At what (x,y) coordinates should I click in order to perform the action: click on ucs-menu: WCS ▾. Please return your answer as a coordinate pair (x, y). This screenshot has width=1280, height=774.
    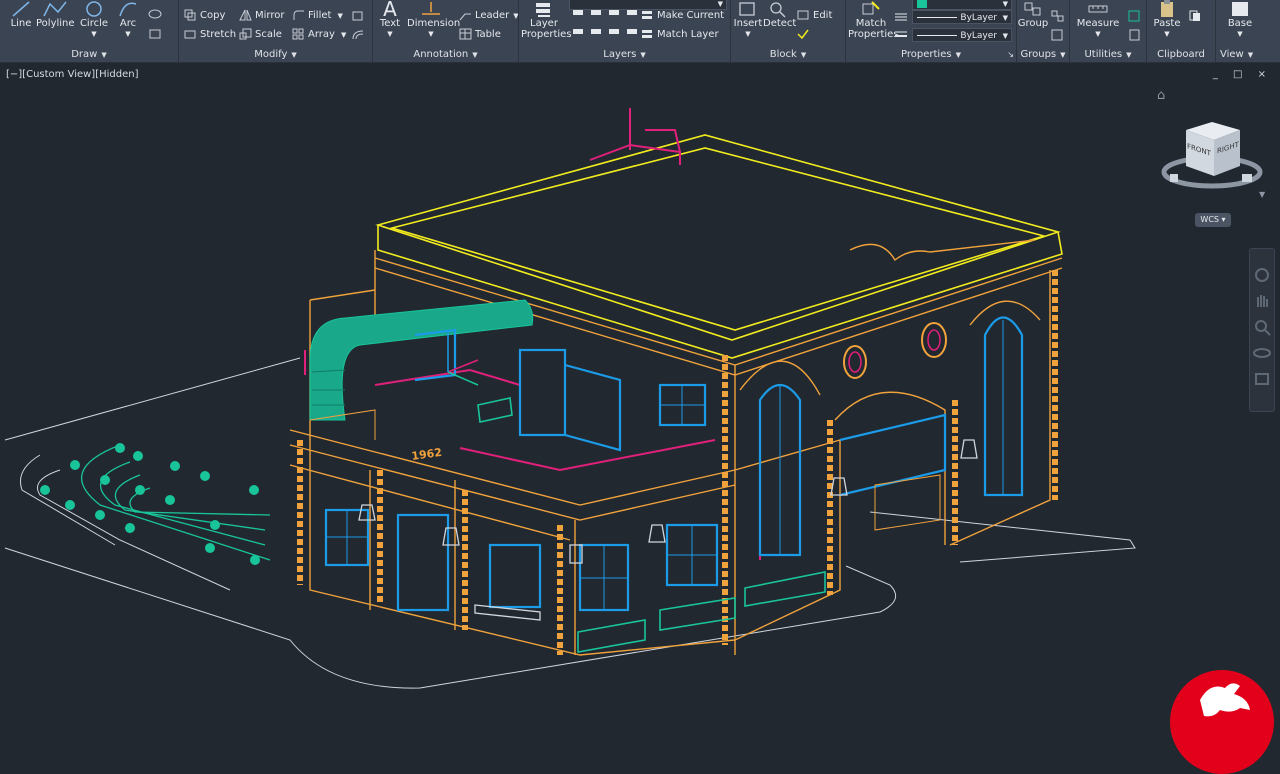
    Looking at the image, I should click on (1213, 220).